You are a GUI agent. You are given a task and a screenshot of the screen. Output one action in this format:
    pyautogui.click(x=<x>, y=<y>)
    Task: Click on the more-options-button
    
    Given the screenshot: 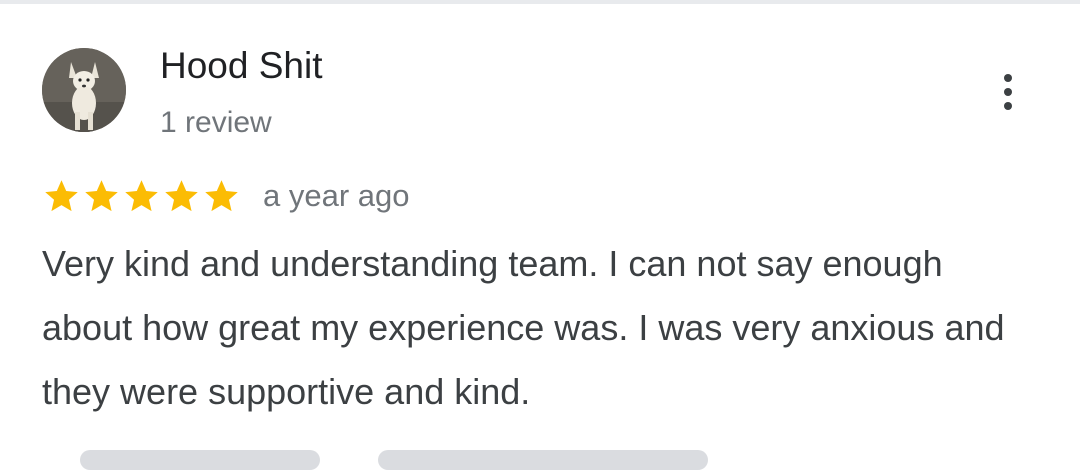 What is the action you would take?
    pyautogui.click(x=1008, y=92)
    